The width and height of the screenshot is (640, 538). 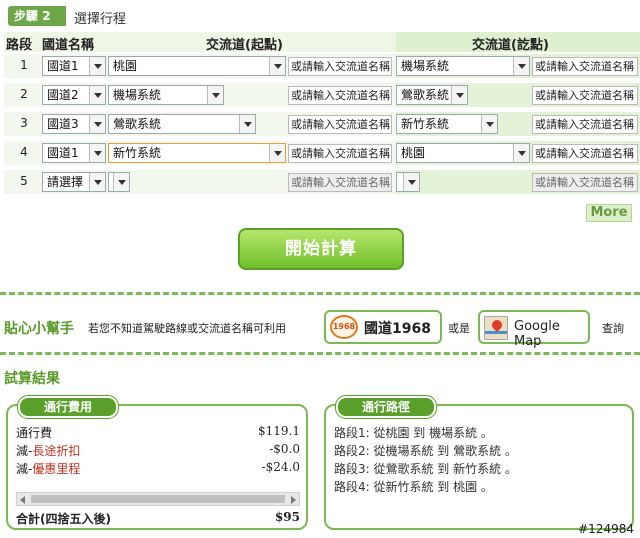 What do you see at coordinates (46, 16) in the screenshot?
I see `step-number: 2` at bounding box center [46, 16].